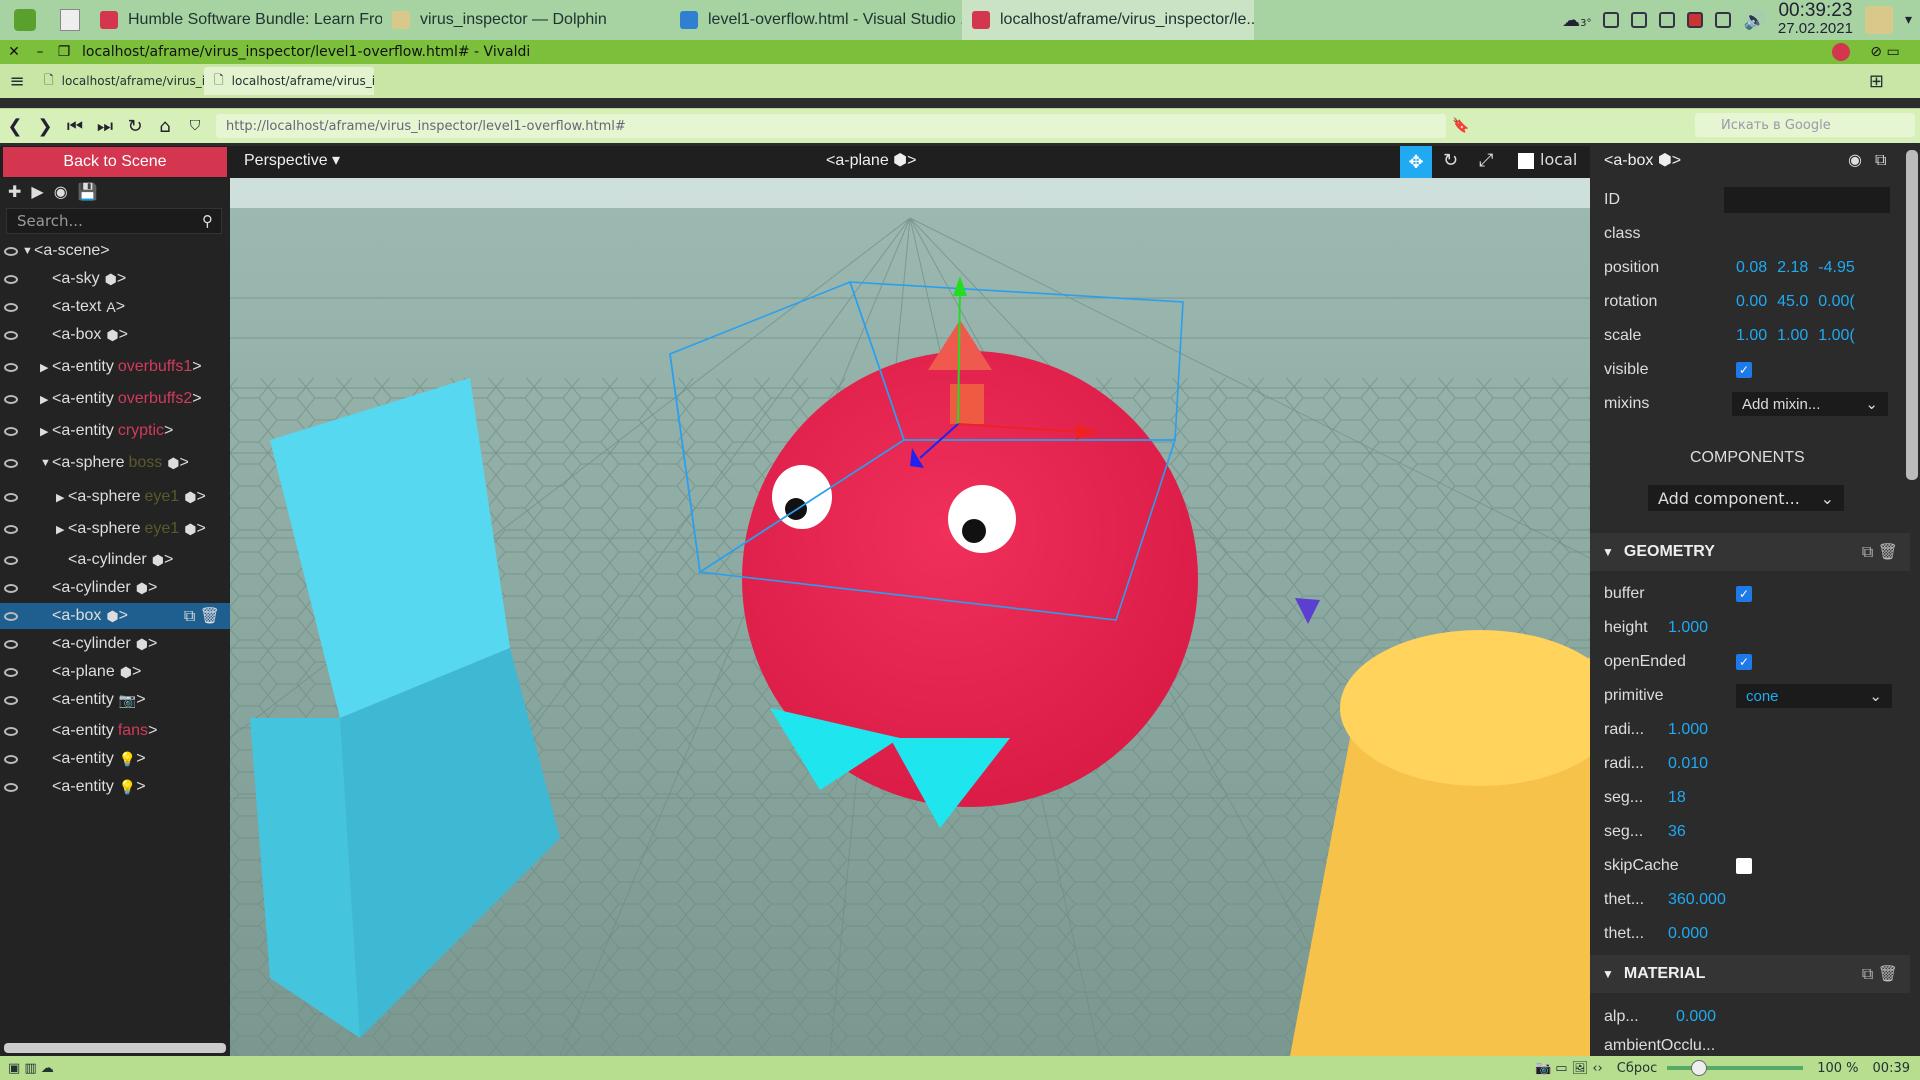  Describe the element at coordinates (1486, 160) in the screenshot. I see `scale-gizmo-icon: ⤢` at that location.